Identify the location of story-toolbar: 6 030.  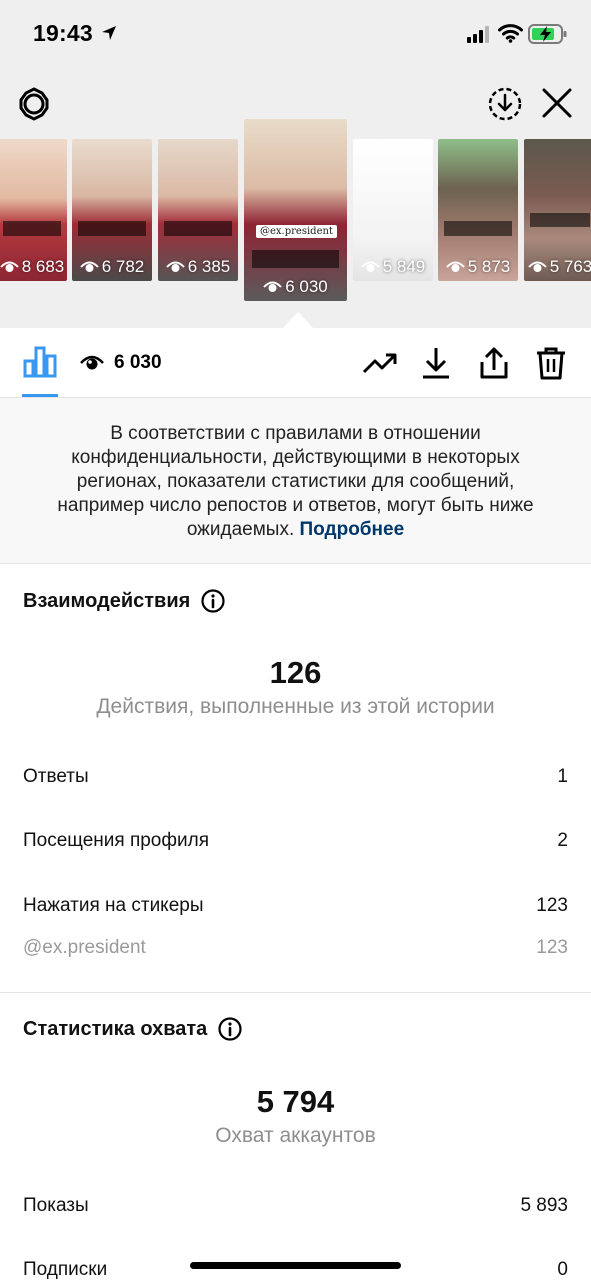
(295, 363).